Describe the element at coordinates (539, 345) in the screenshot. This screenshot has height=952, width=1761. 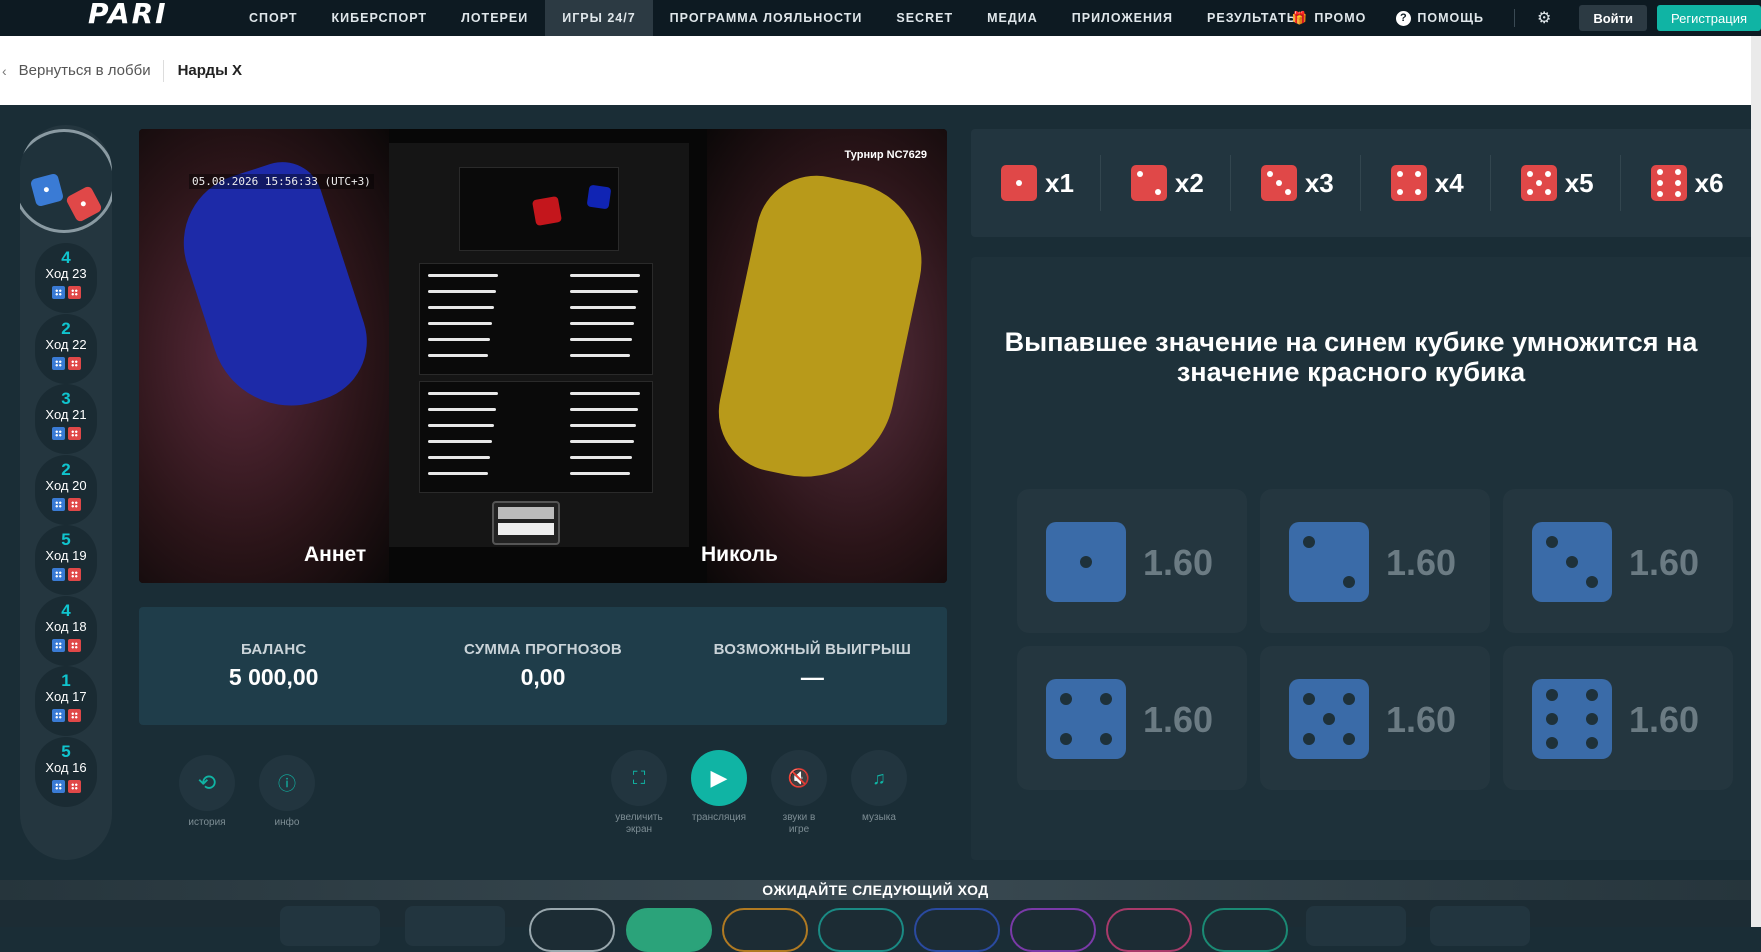
I see `backgammon-board` at that location.